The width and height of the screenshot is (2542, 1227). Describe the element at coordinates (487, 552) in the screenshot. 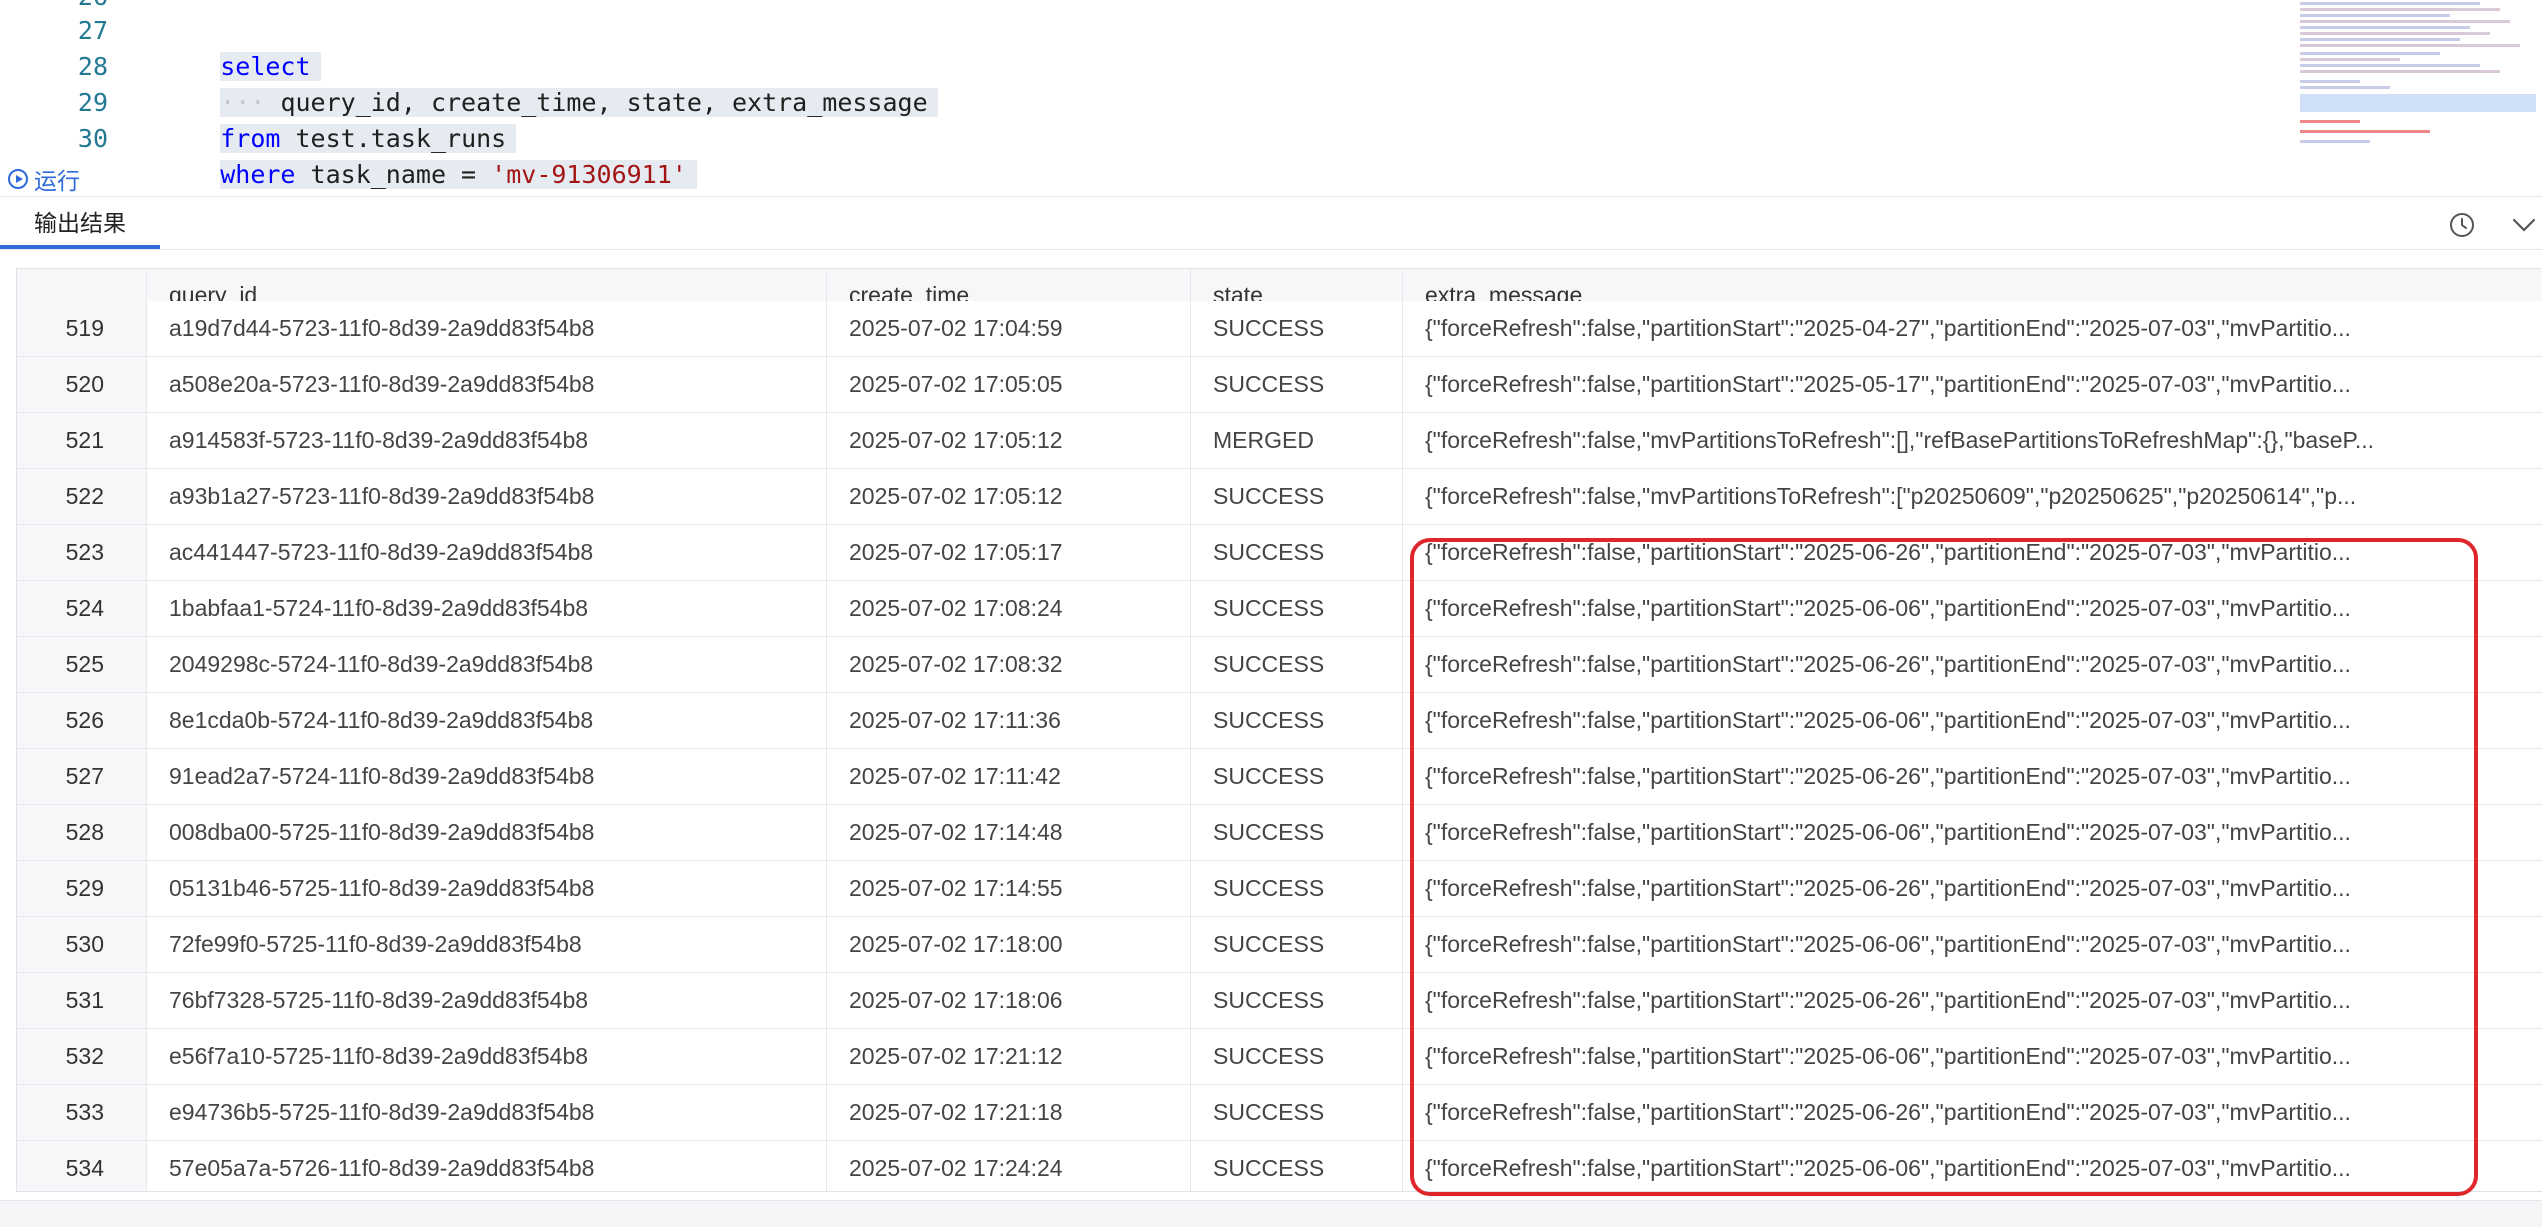

I see `query-id-cell: ac441447-5723-11f0-8d39-2a9dd83f54b8` at that location.